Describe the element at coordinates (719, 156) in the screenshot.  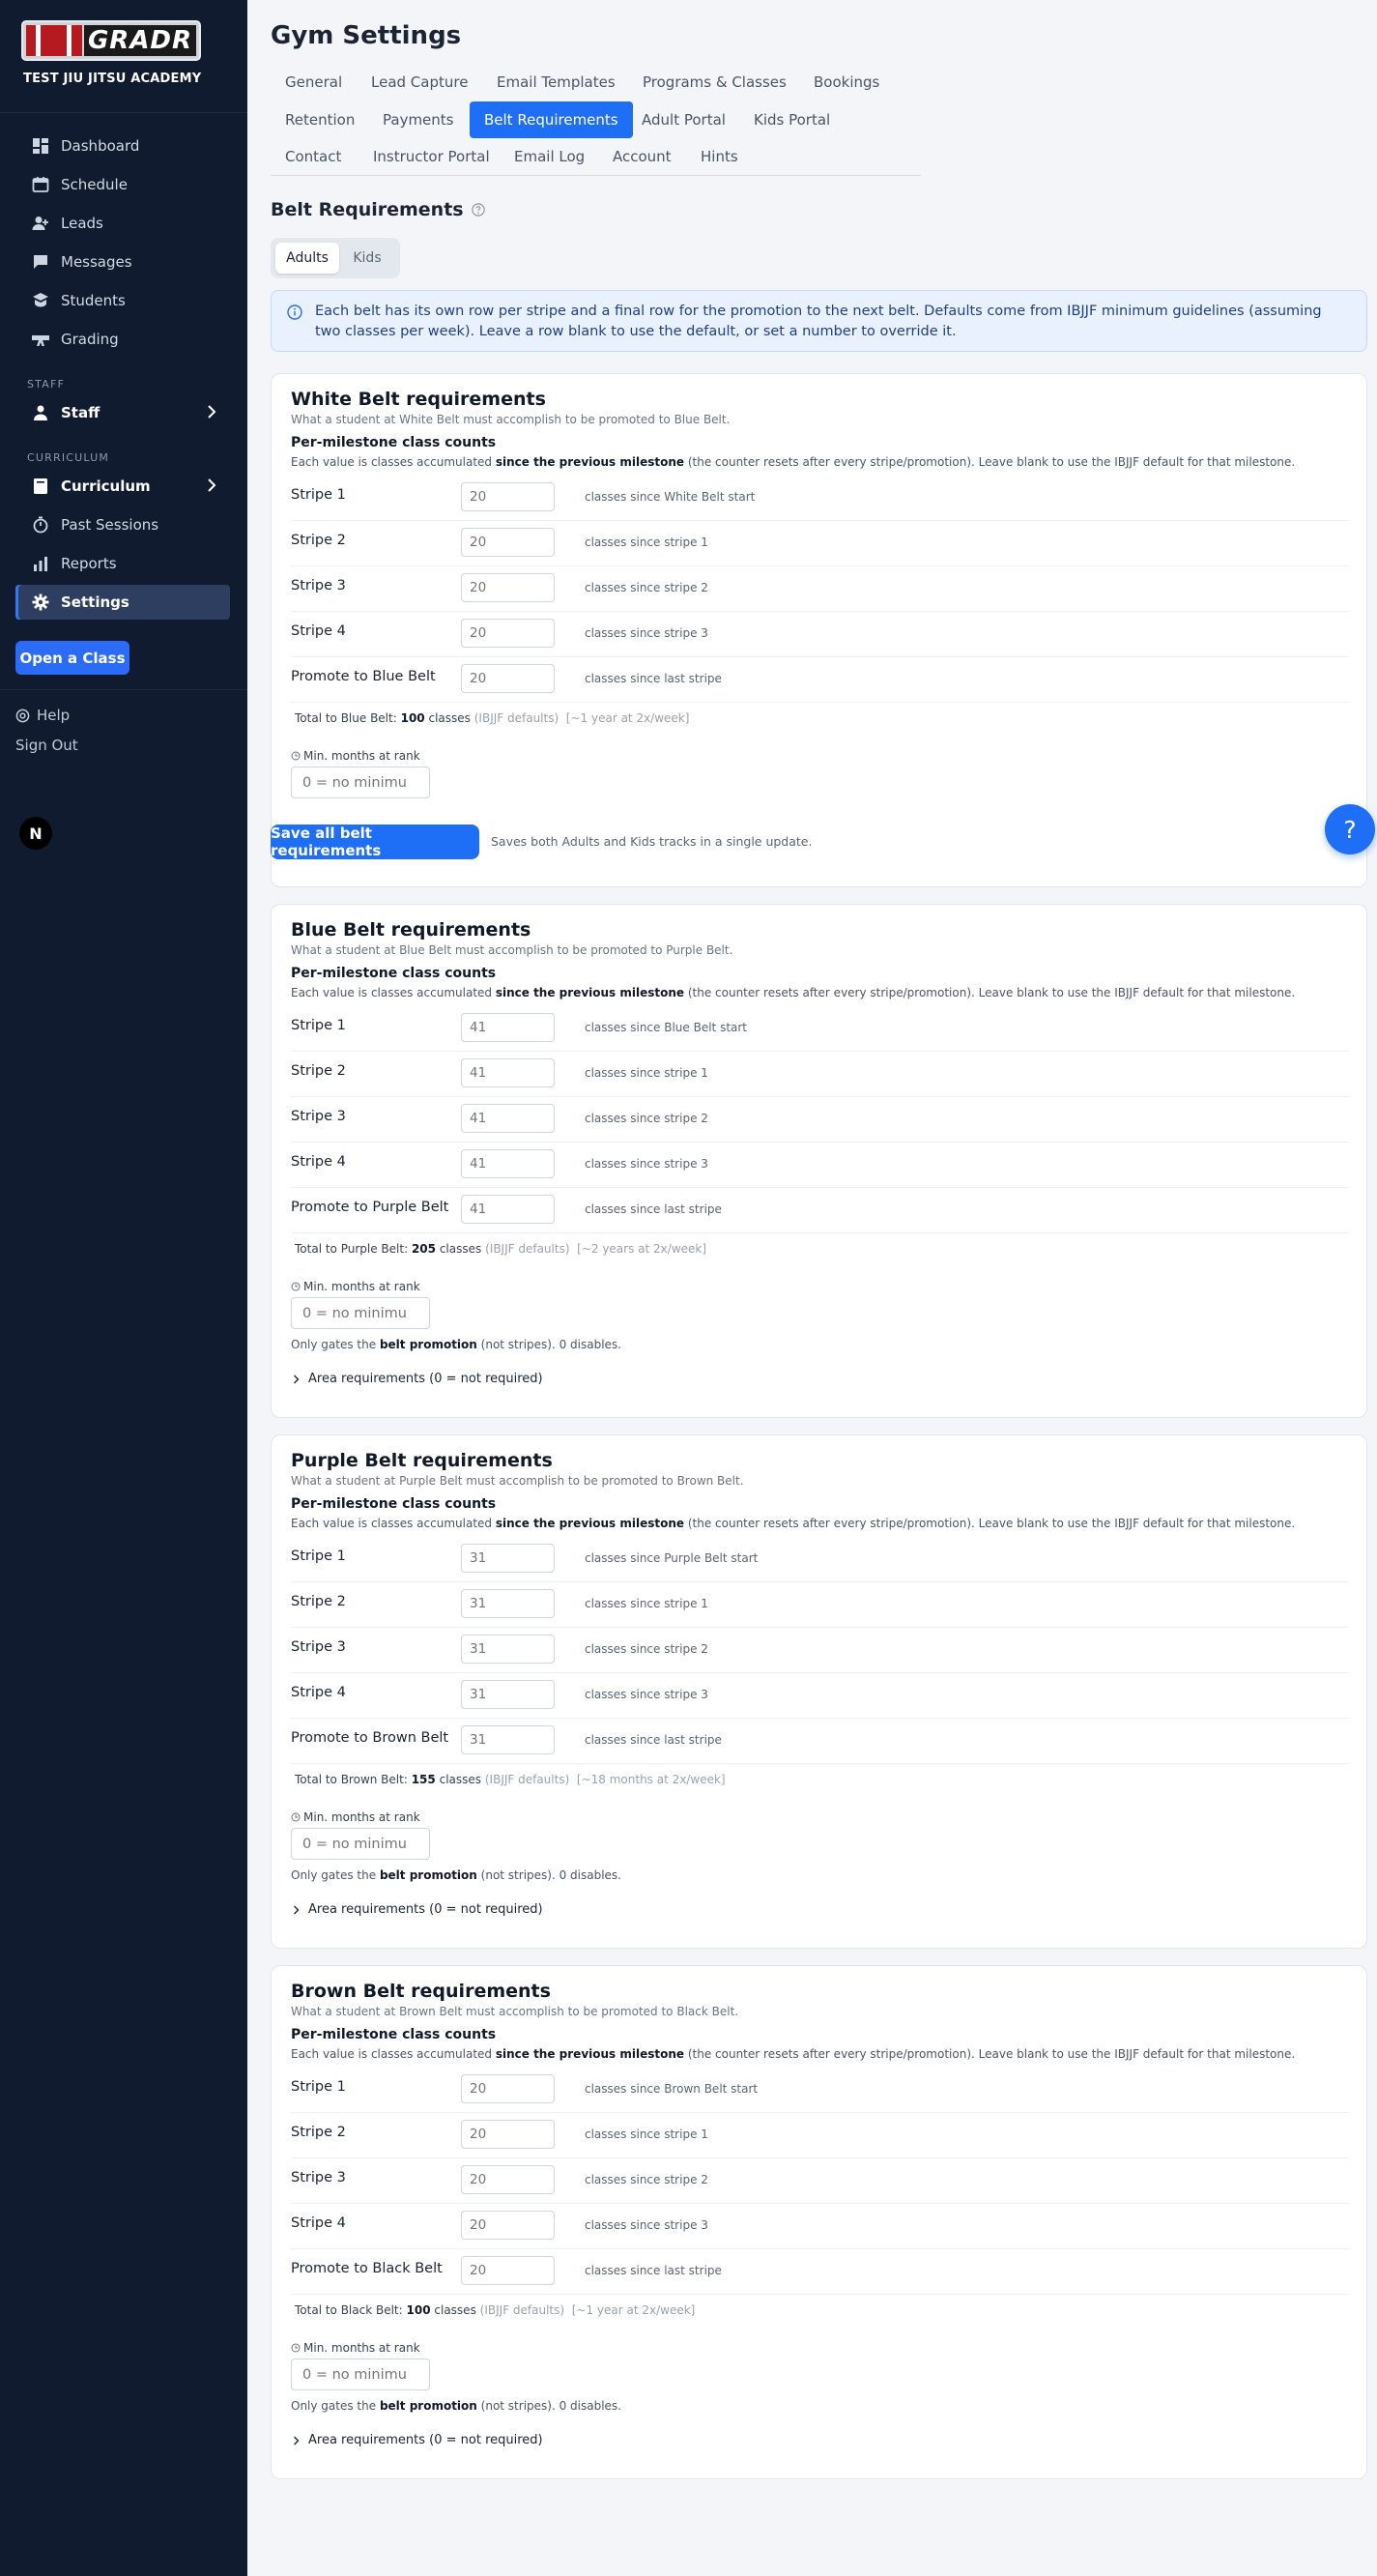
I see `tab-hints: Hints` at that location.